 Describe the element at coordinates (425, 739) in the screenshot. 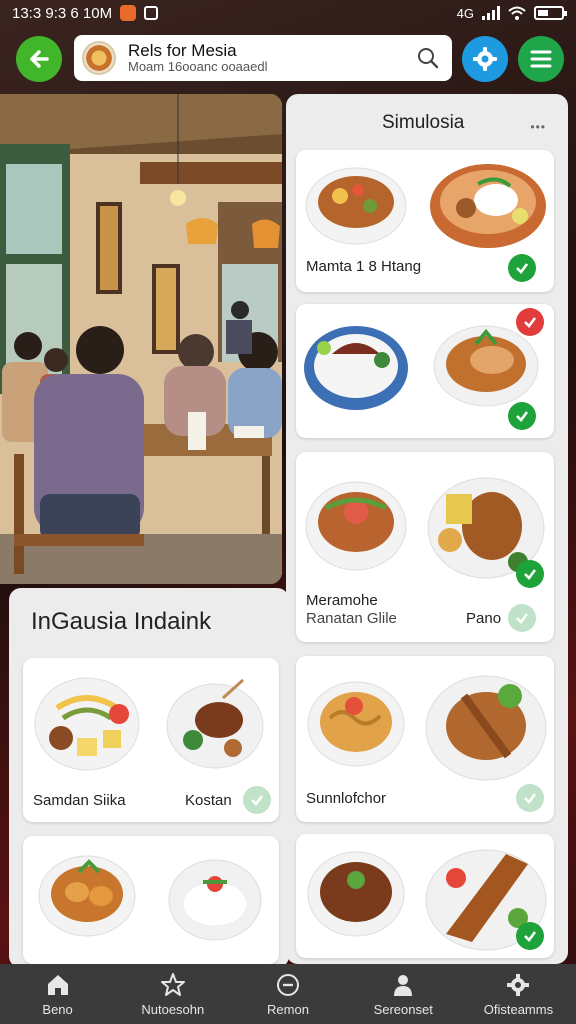

I see `food-card: Sunnlofchor` at that location.